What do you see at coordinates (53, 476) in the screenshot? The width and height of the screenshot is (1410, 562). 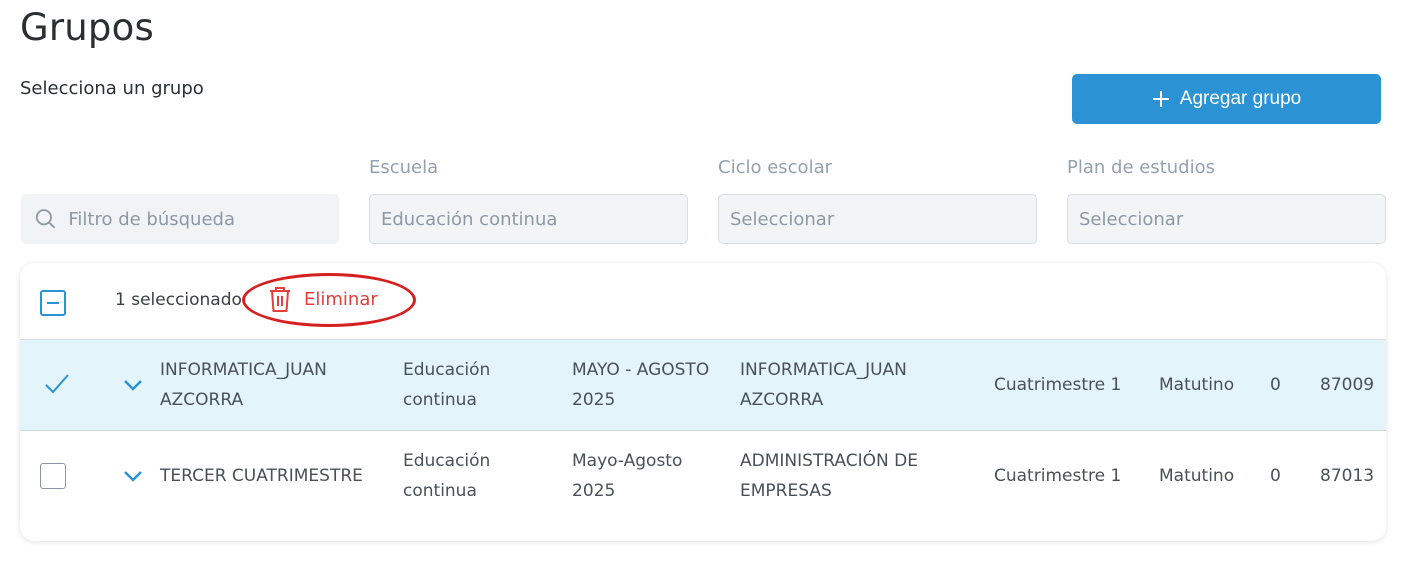 I see `row-checkbox` at bounding box center [53, 476].